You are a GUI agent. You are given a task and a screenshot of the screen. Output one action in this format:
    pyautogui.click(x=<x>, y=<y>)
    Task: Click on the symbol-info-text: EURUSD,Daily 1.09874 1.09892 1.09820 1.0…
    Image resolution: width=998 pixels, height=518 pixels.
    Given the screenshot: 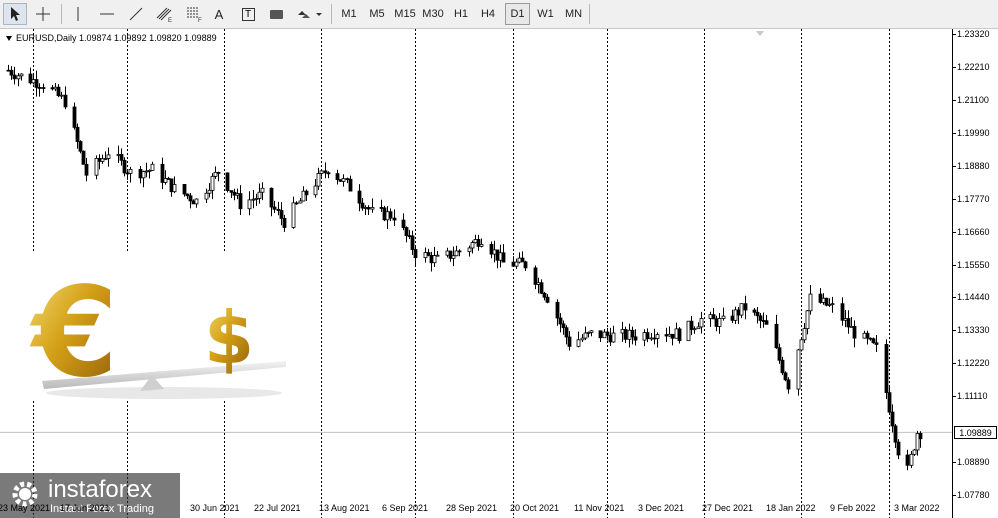 What is the action you would take?
    pyautogui.click(x=116, y=38)
    